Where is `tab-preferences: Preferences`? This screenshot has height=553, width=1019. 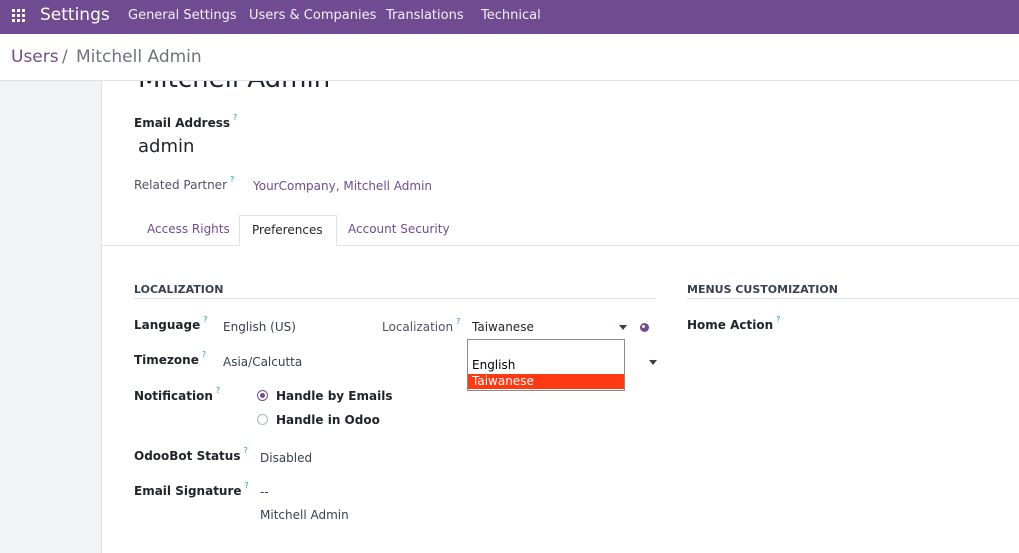
tab-preferences: Preferences is located at coordinates (288, 230).